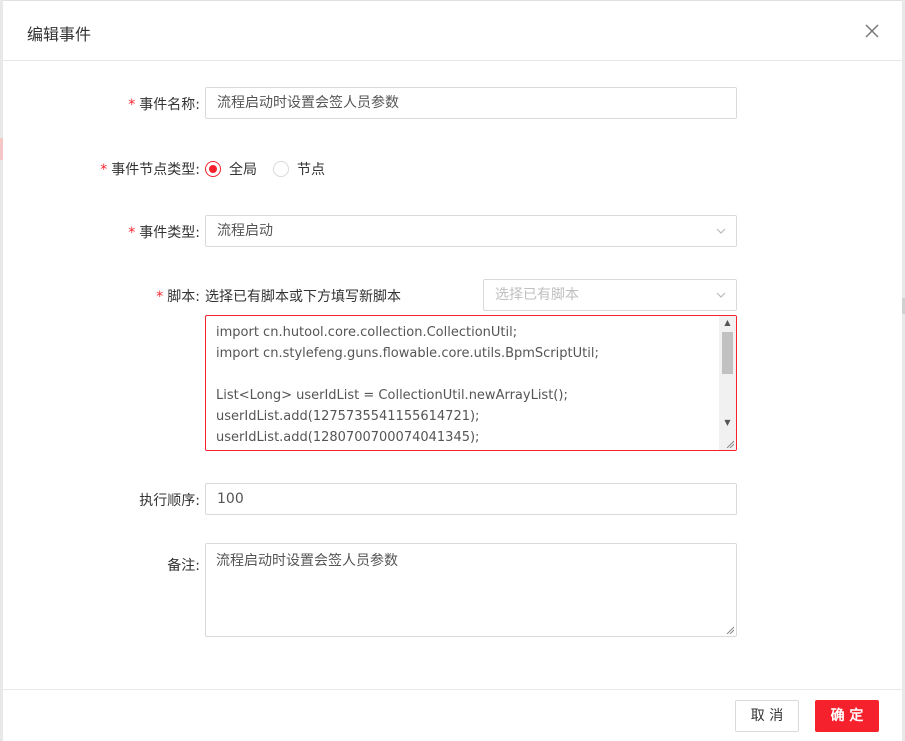 The width and height of the screenshot is (905, 741). I want to click on dialog-header: 编辑事件, so click(452, 31).